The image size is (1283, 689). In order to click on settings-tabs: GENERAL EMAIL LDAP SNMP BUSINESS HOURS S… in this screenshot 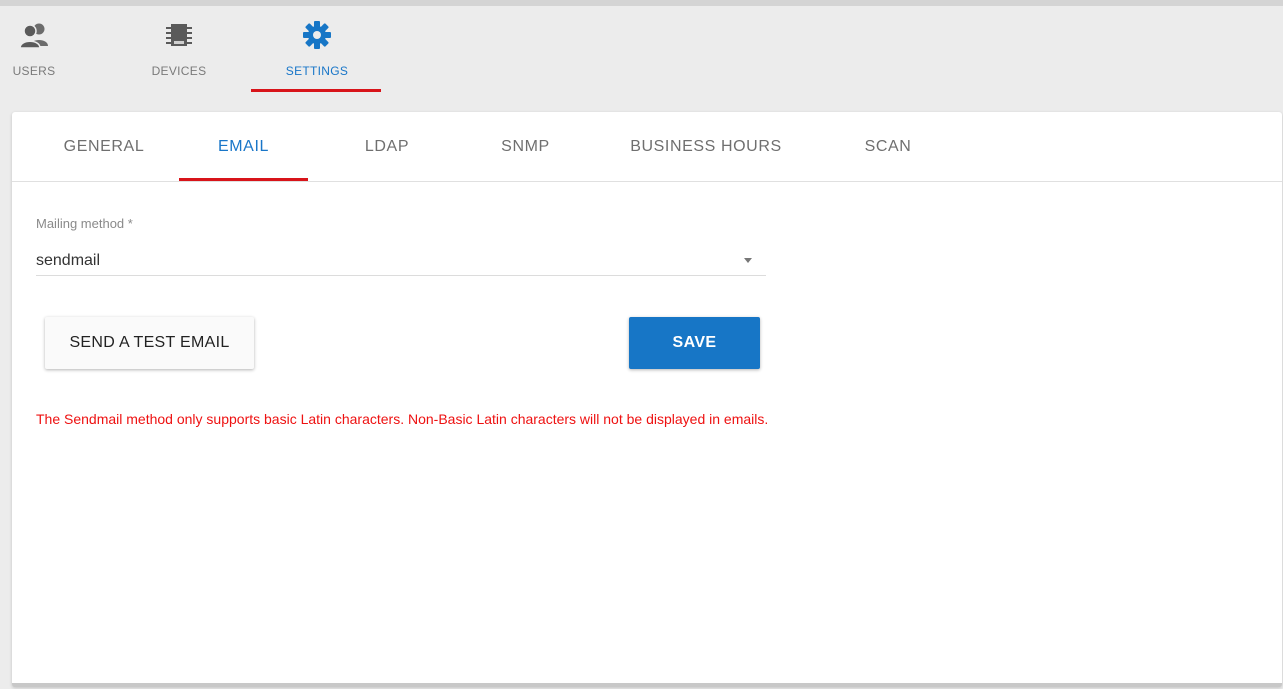, I will do `click(647, 147)`.